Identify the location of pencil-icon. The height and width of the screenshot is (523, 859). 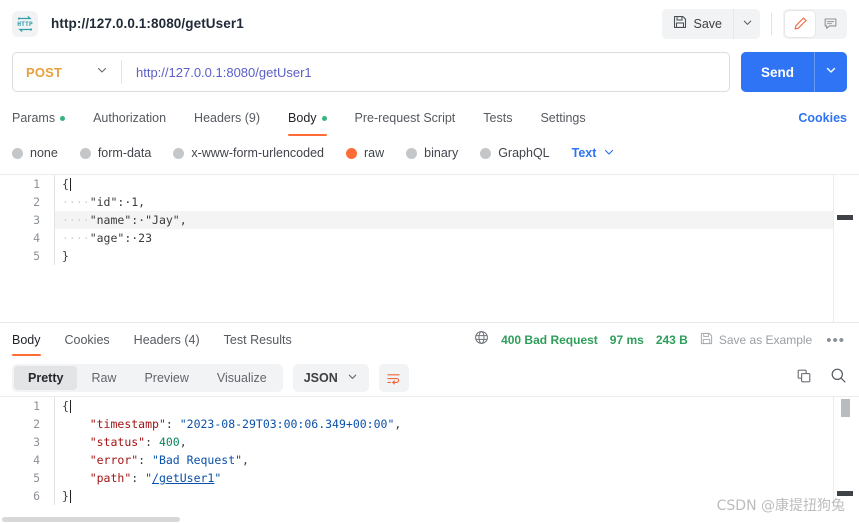
(800, 23).